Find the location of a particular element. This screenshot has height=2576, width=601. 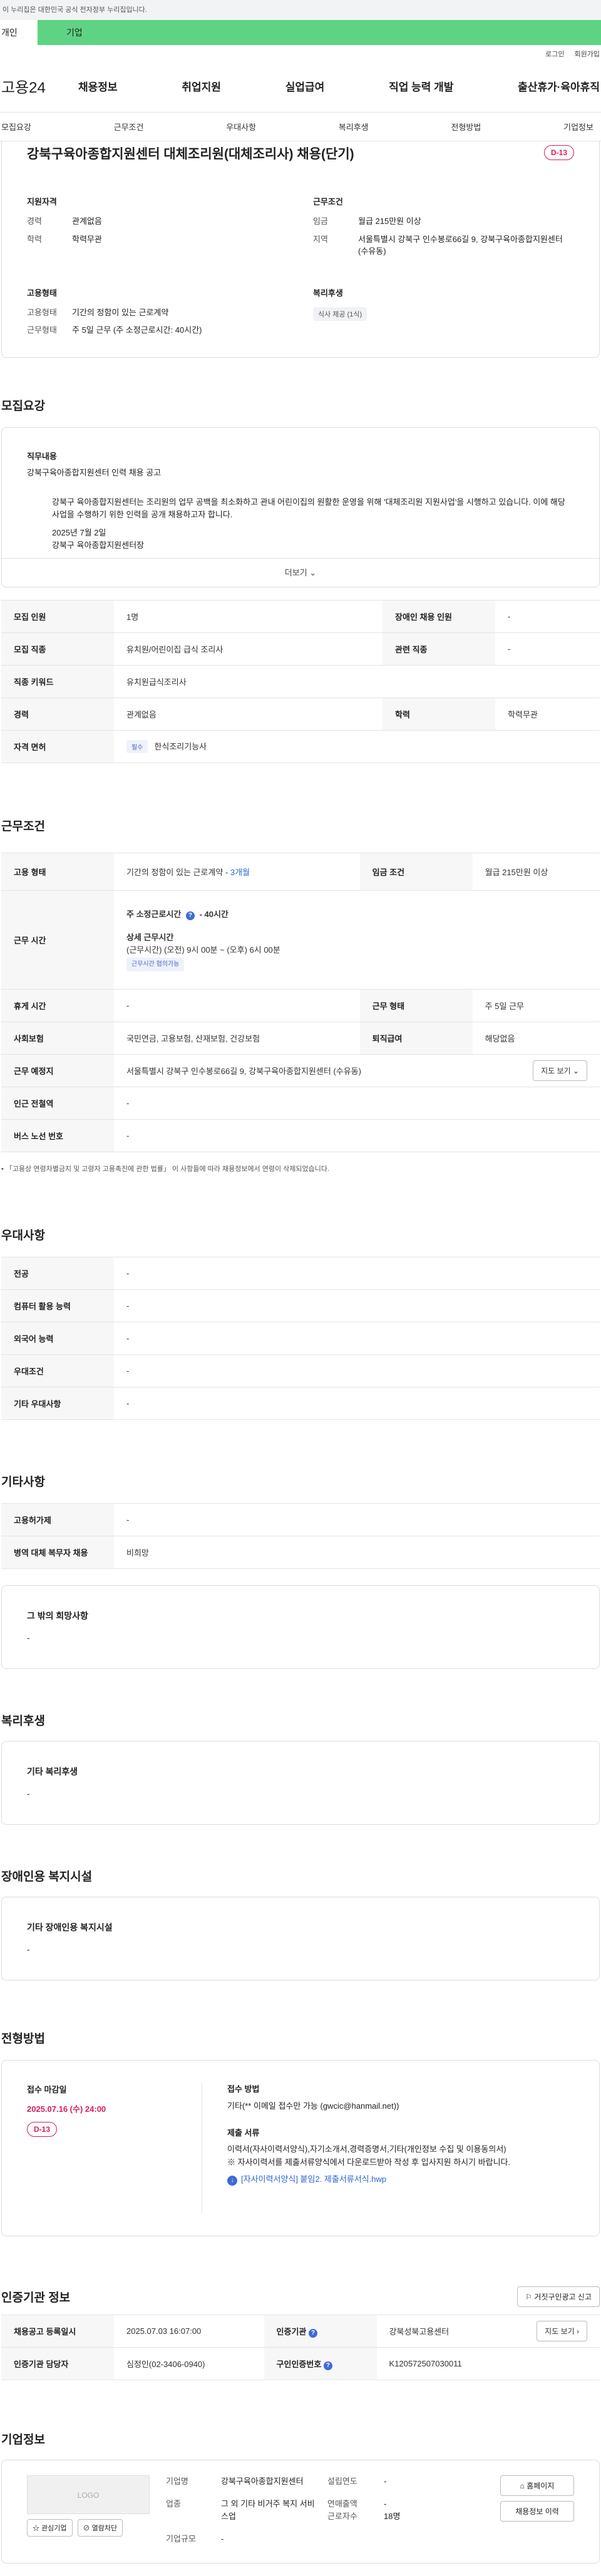

star-icon: ☆ is located at coordinates (36, 2528).